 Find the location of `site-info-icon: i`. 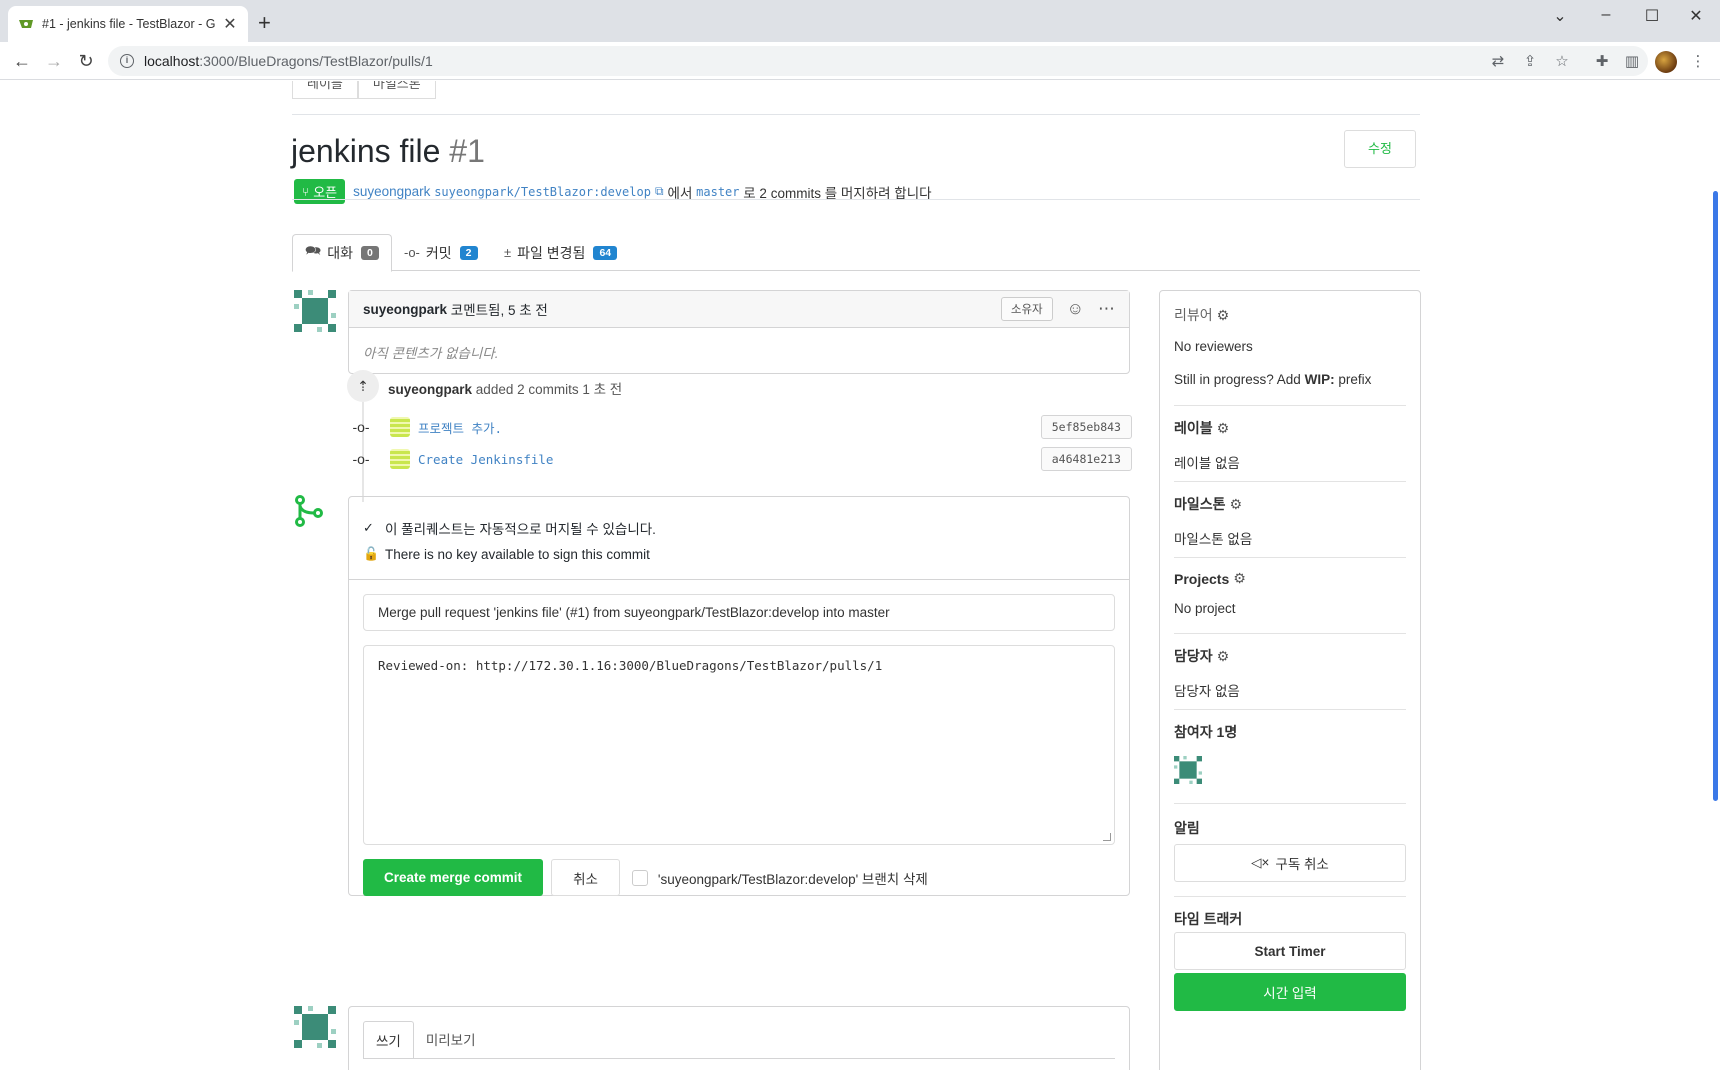

site-info-icon: i is located at coordinates (127, 61).